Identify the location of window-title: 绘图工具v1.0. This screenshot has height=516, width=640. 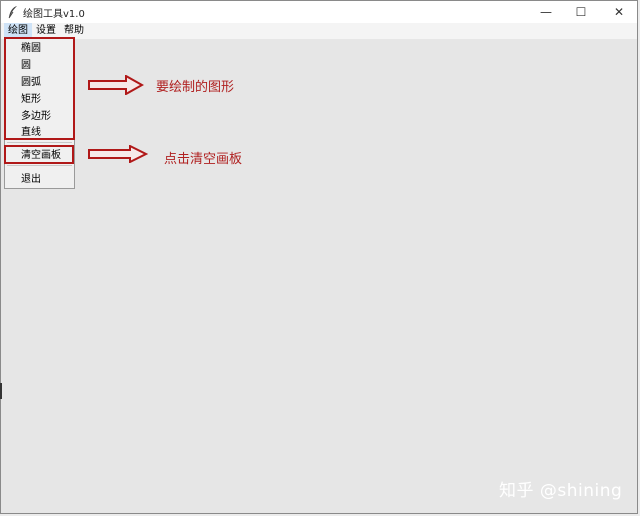
(54, 14).